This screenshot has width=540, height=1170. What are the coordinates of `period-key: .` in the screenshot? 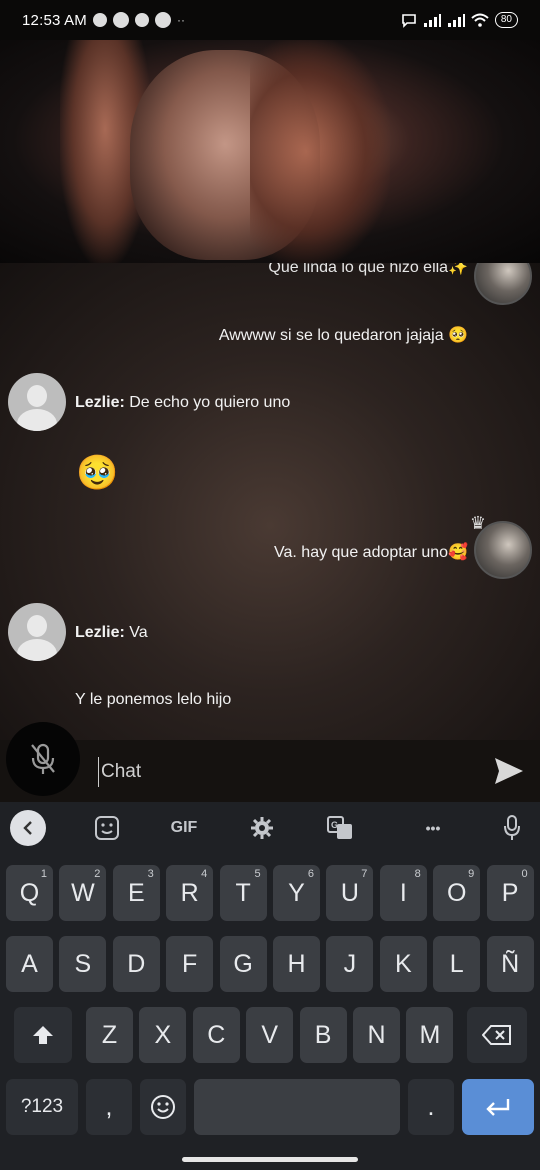 It's located at (431, 1107).